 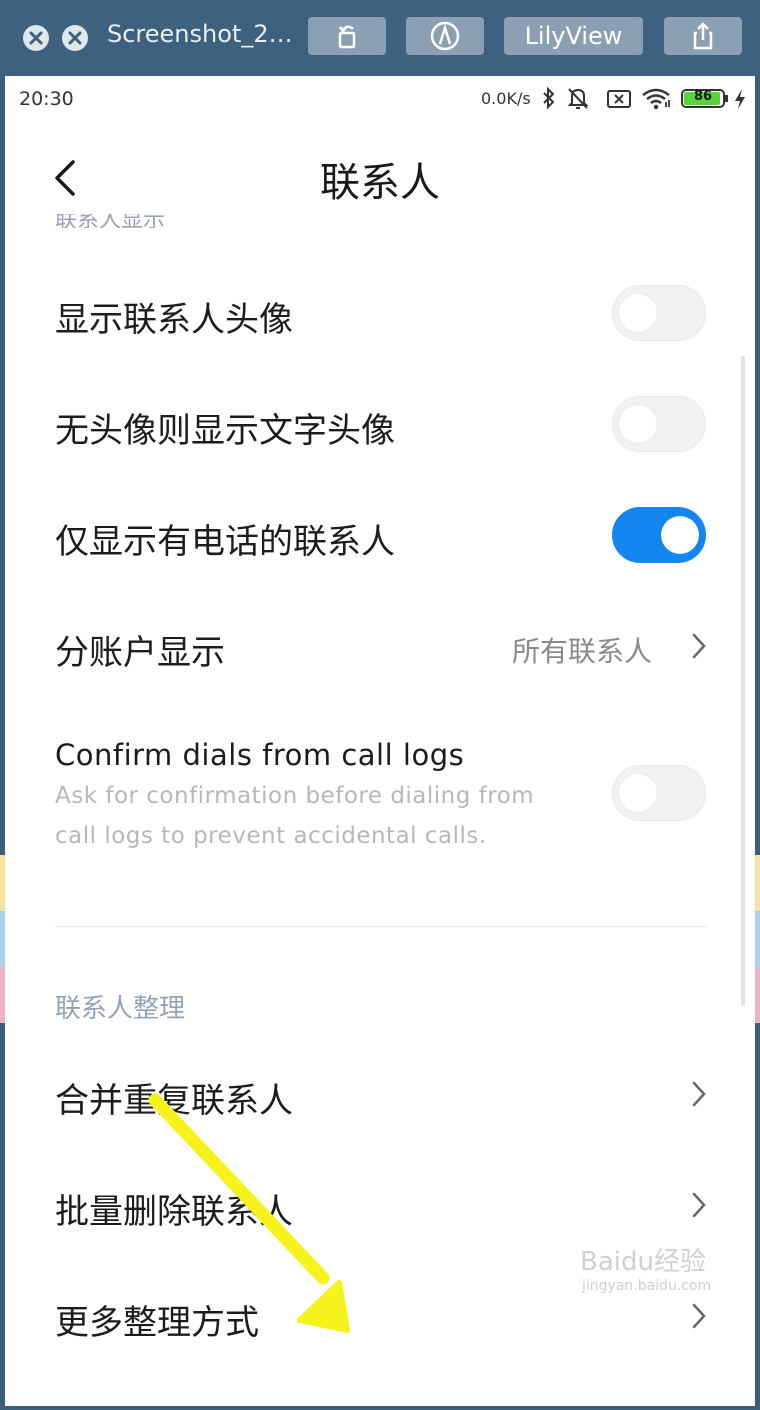 I want to click on annotation-arrow, so click(x=249, y=1213).